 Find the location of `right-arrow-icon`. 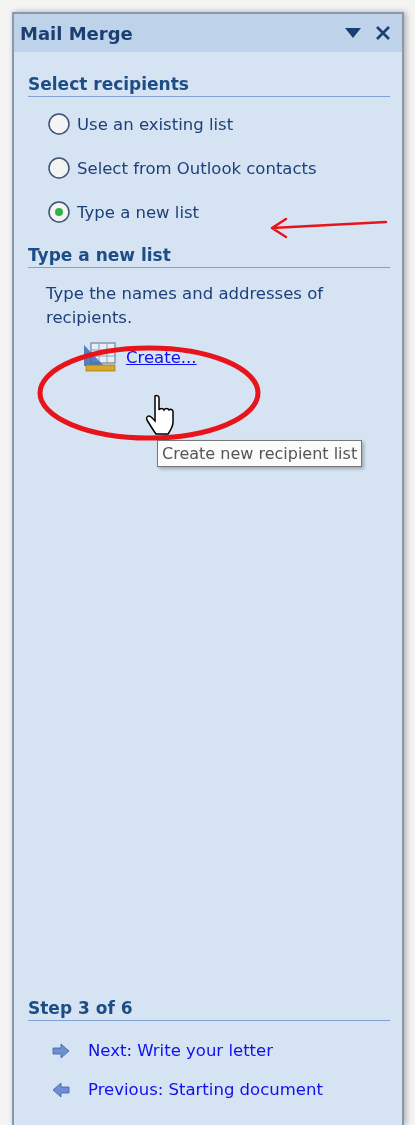

right-arrow-icon is located at coordinates (61, 1050).